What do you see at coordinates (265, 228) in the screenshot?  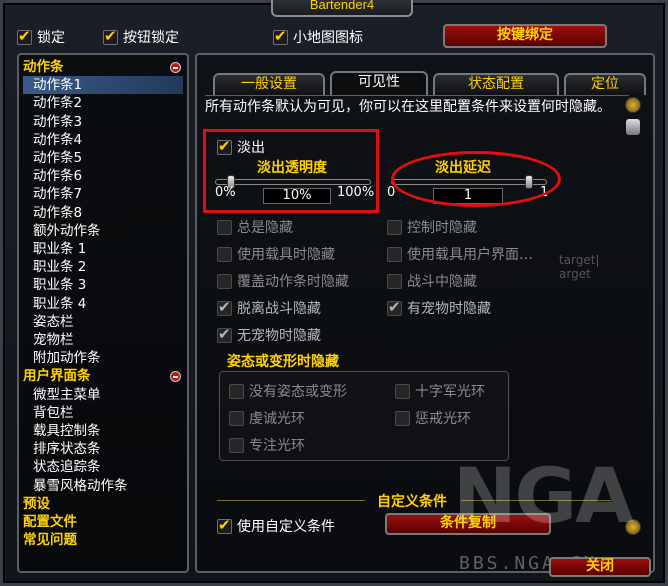 I see `hide-option-label: 总是隐藏` at bounding box center [265, 228].